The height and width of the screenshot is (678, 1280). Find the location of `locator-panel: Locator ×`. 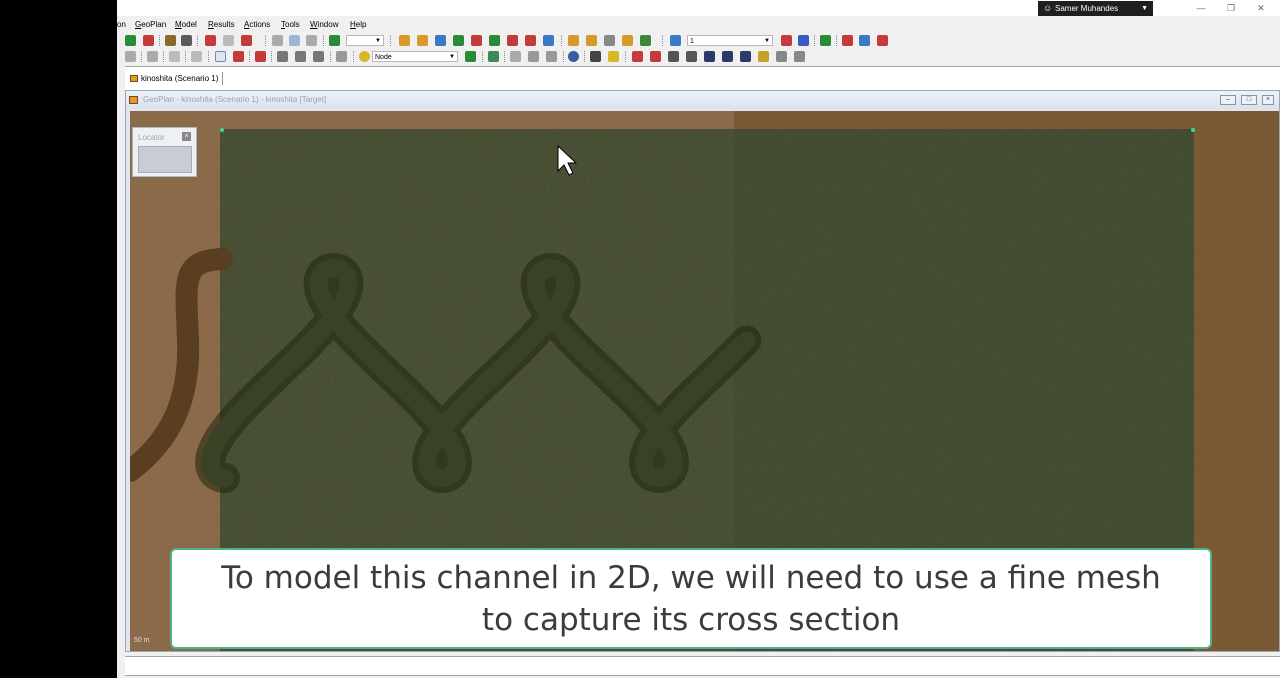

locator-panel: Locator × is located at coordinates (164, 152).